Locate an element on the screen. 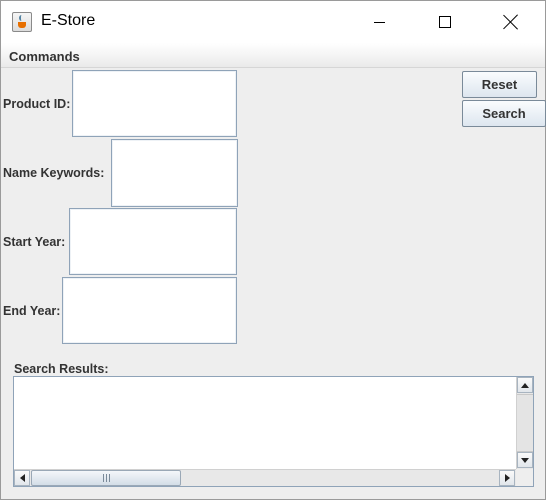  start-year-label: Start Year: is located at coordinates (34, 242).